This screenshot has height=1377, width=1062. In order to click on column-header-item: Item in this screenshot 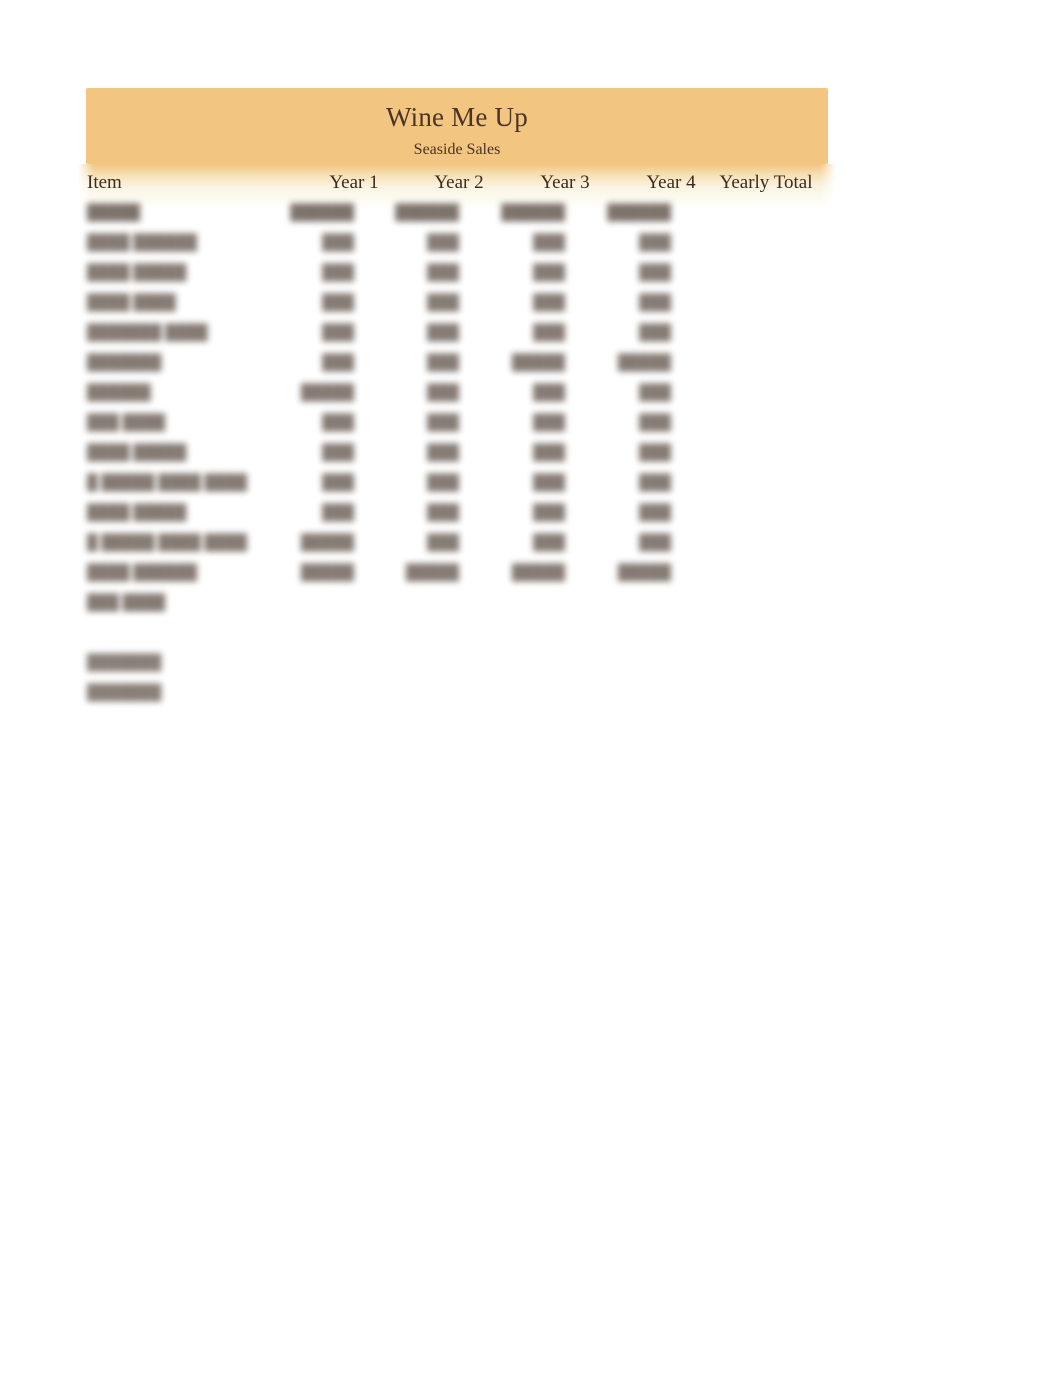, I will do `click(104, 182)`.